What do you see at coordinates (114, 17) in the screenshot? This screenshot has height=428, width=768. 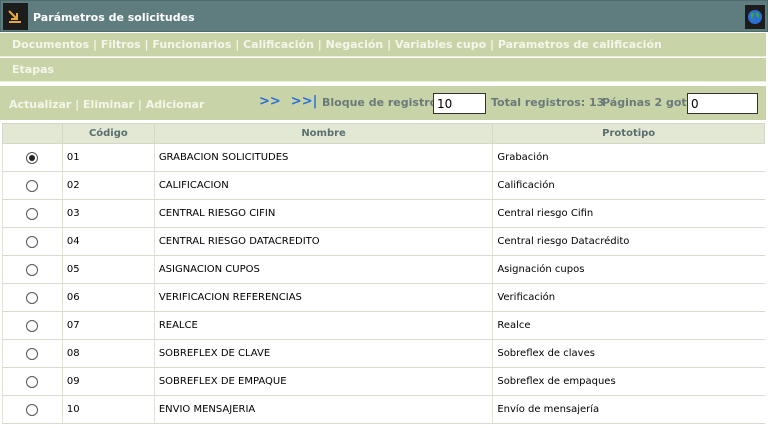 I see `window-title: Parámetros de solicitudes` at bounding box center [114, 17].